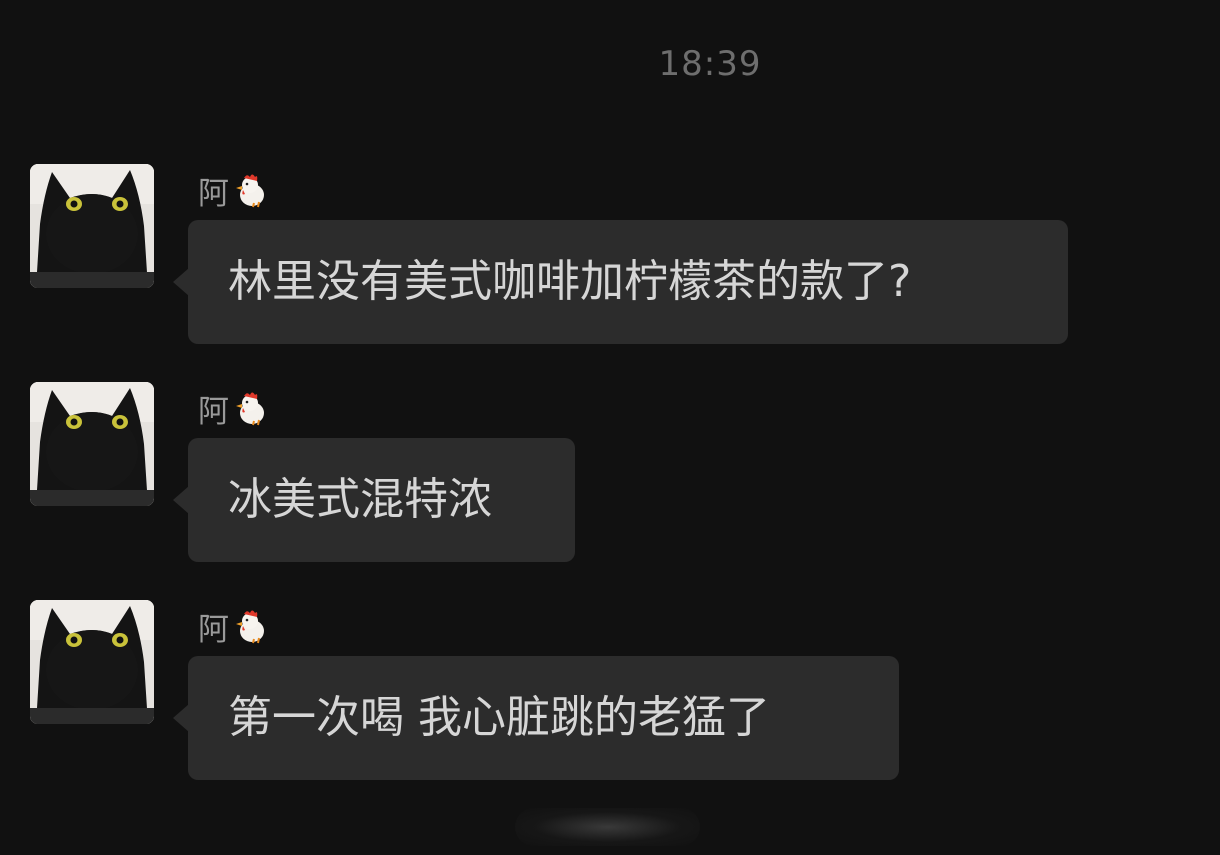 This screenshot has height=855, width=1220. Describe the element at coordinates (710, 64) in the screenshot. I see `chat-timestamp: 18:39` at that location.